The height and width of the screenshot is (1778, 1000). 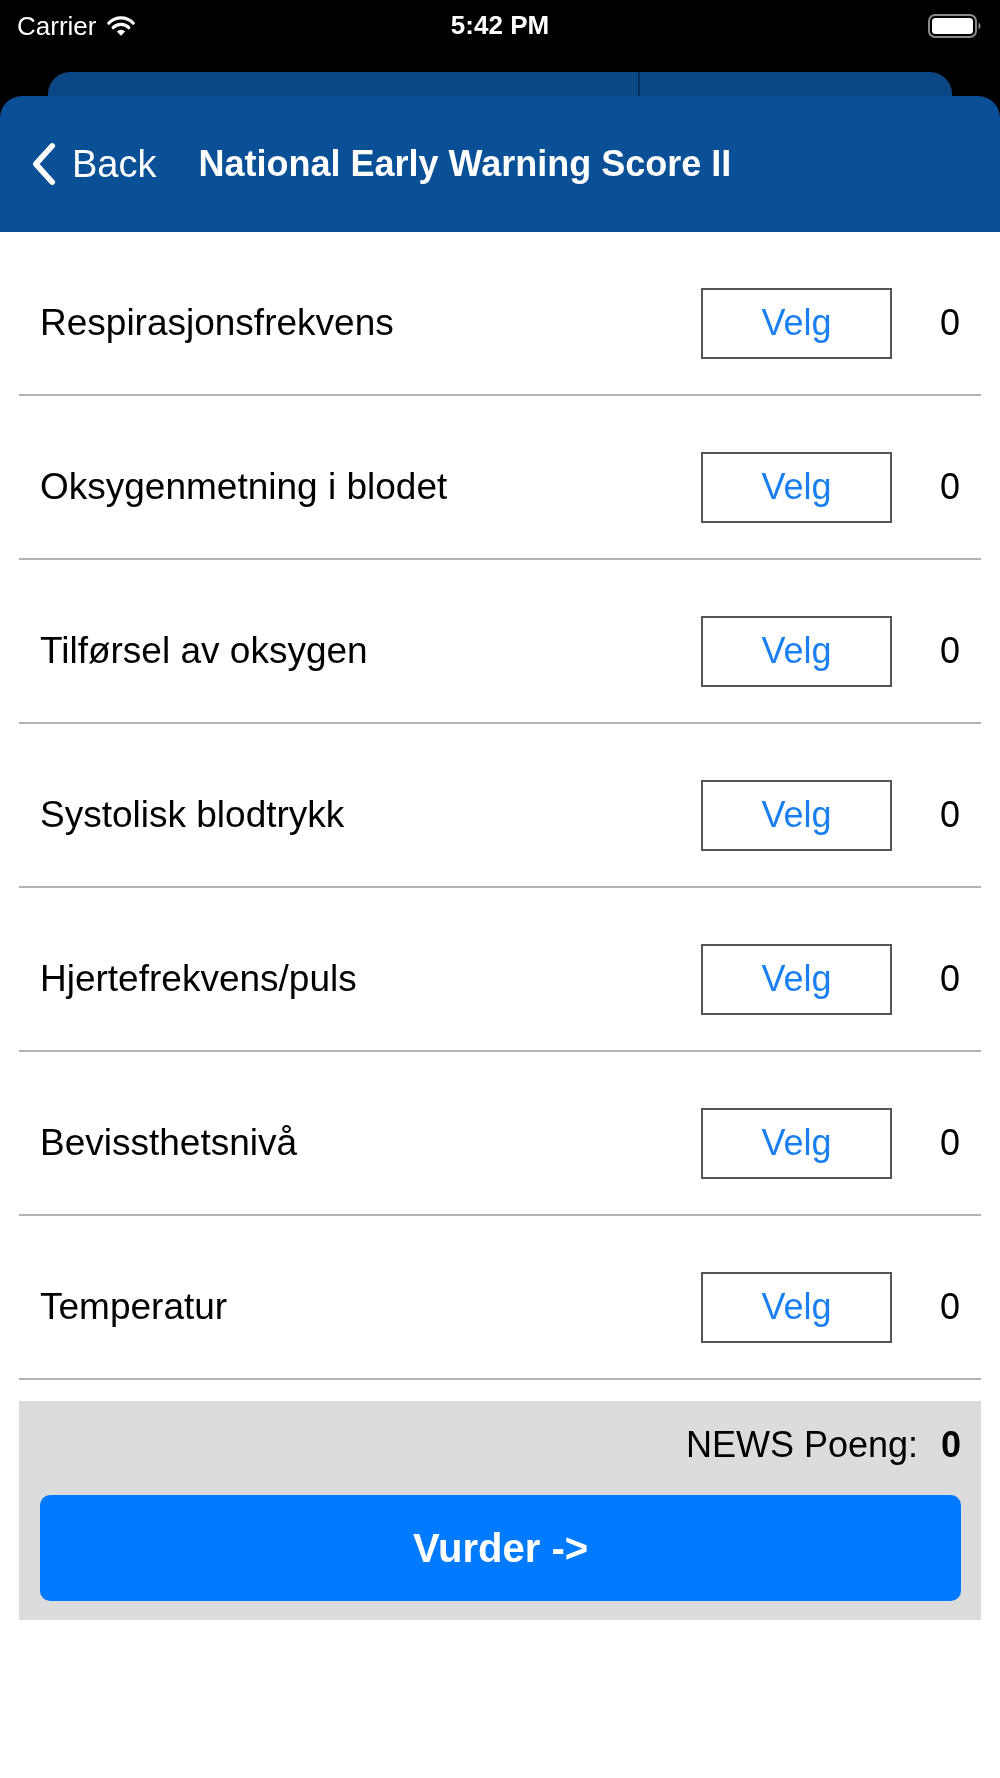 I want to click on parameter-label: Respirasjonsfrekvens, so click(x=217, y=323).